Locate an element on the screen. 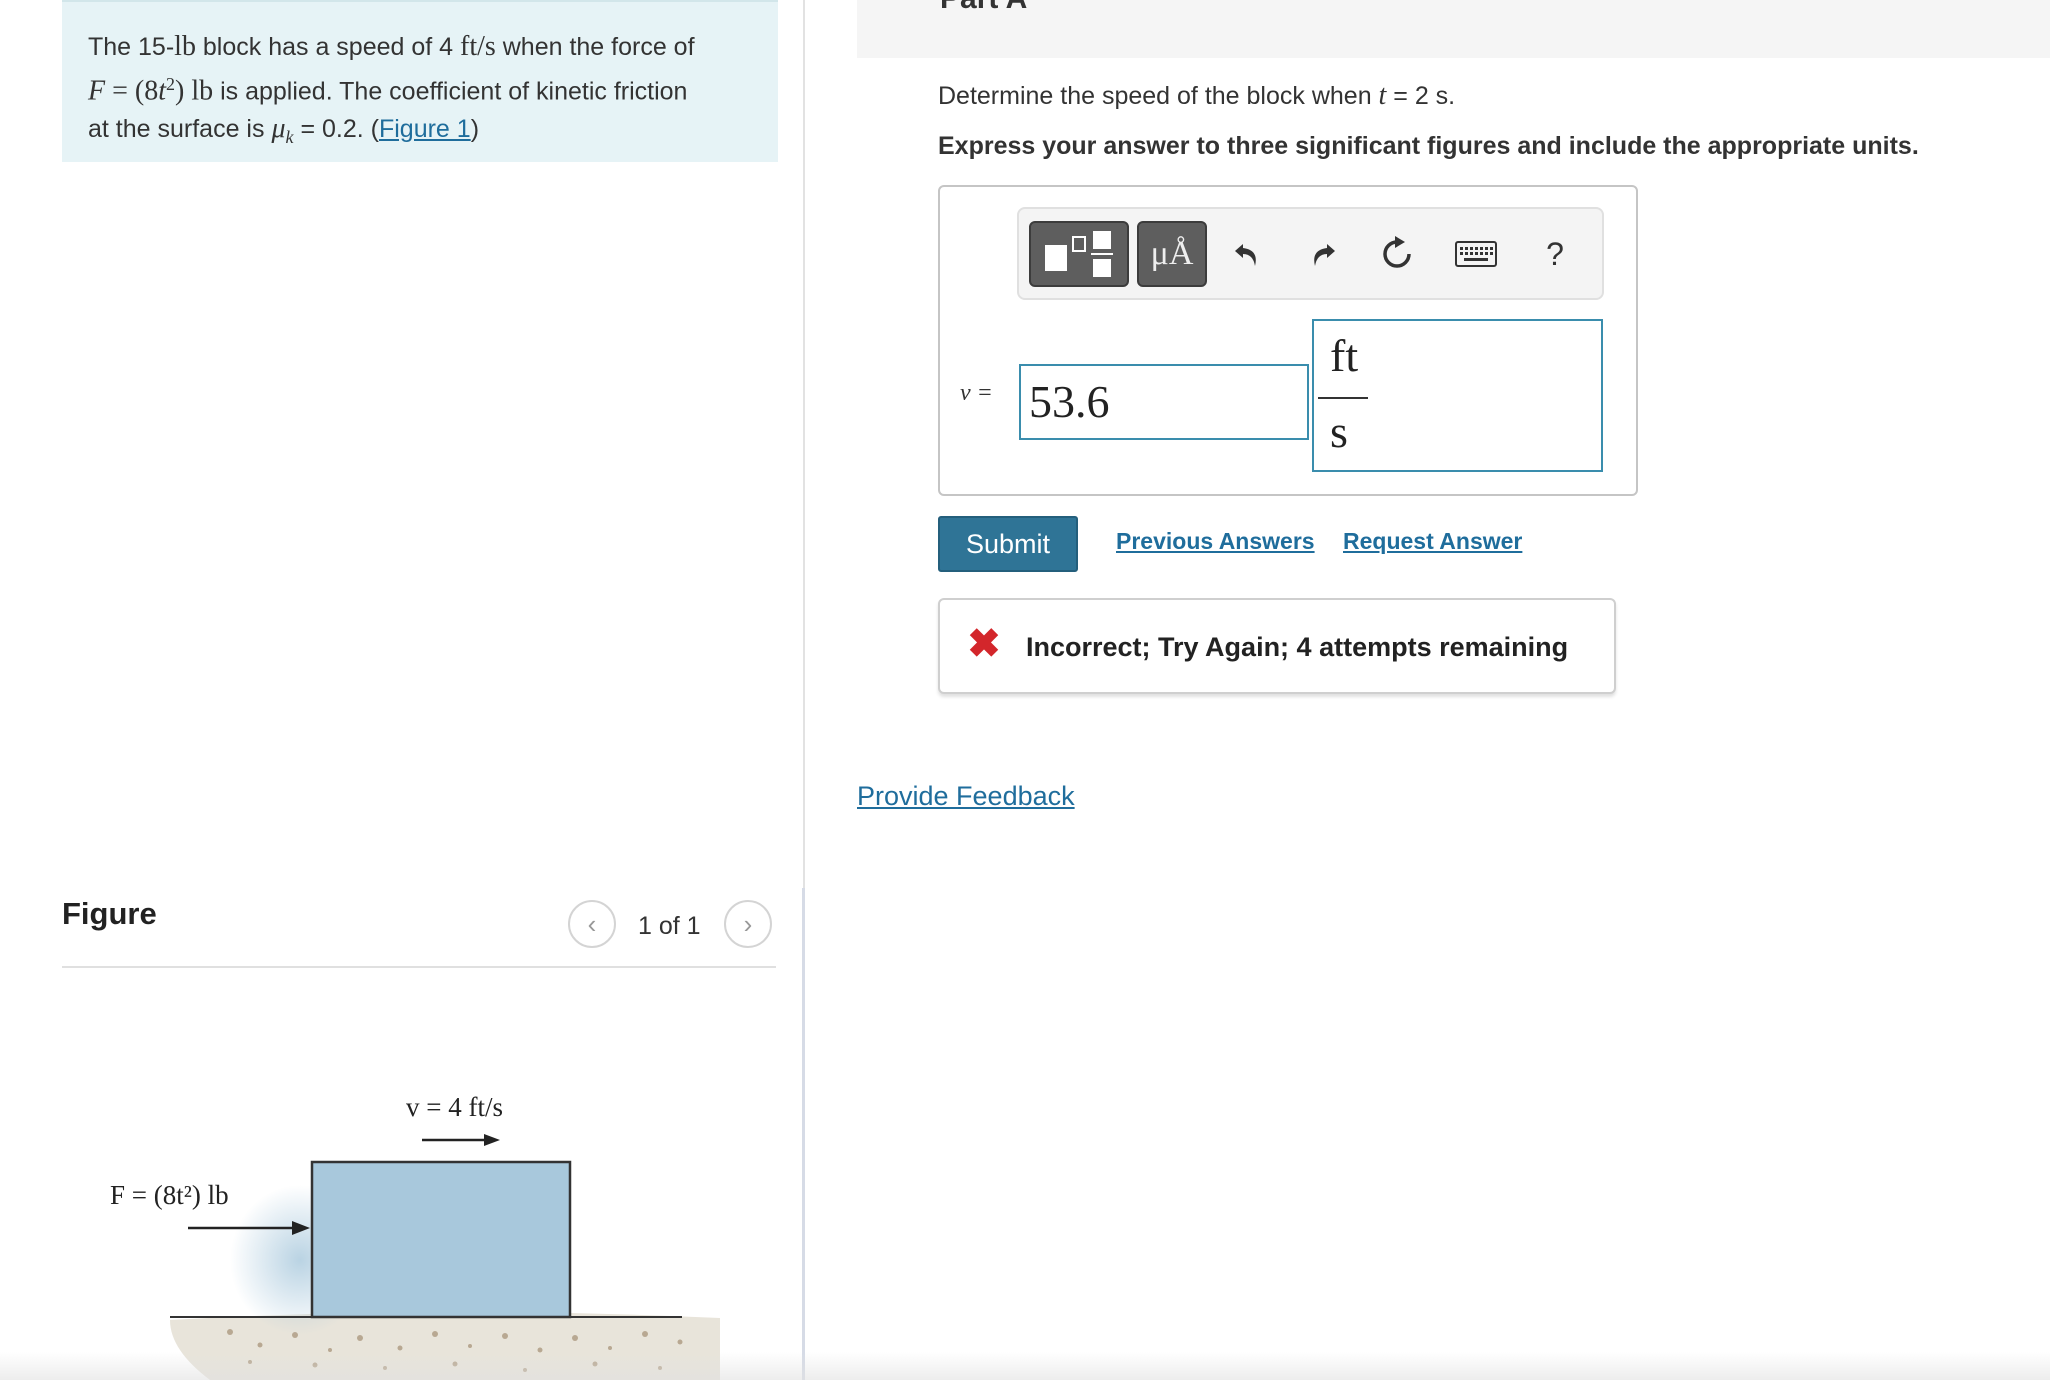  part-header is located at coordinates (1453, 29).